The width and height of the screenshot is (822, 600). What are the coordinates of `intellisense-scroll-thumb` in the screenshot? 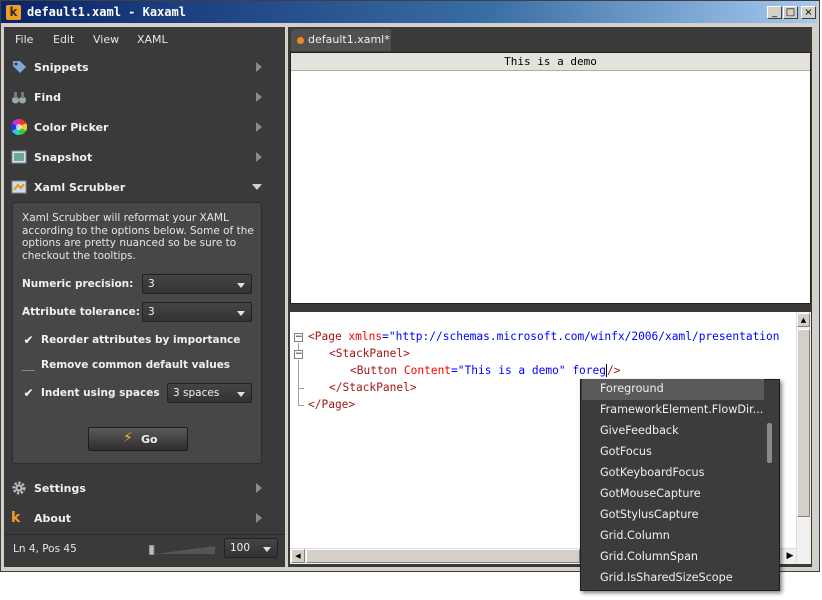 It's located at (769, 443).